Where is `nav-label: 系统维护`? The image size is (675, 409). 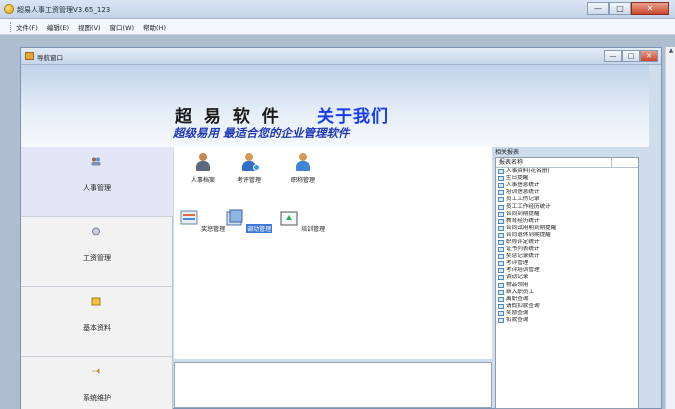 nav-label: 系统维护 is located at coordinates (97, 398).